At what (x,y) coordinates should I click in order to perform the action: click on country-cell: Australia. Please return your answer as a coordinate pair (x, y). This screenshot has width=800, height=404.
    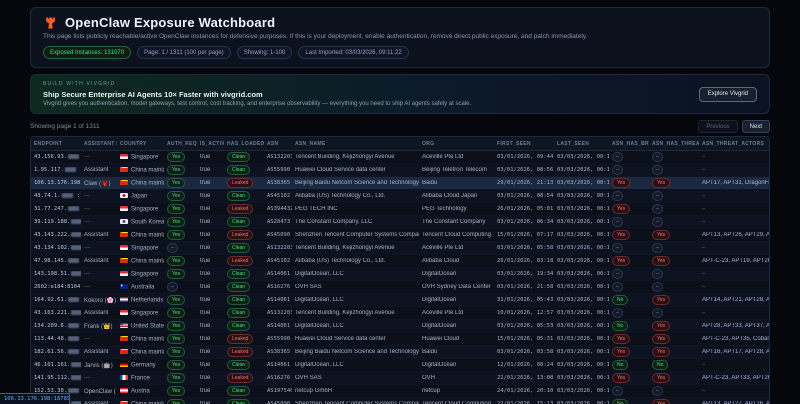
    Looking at the image, I should click on (140, 286).